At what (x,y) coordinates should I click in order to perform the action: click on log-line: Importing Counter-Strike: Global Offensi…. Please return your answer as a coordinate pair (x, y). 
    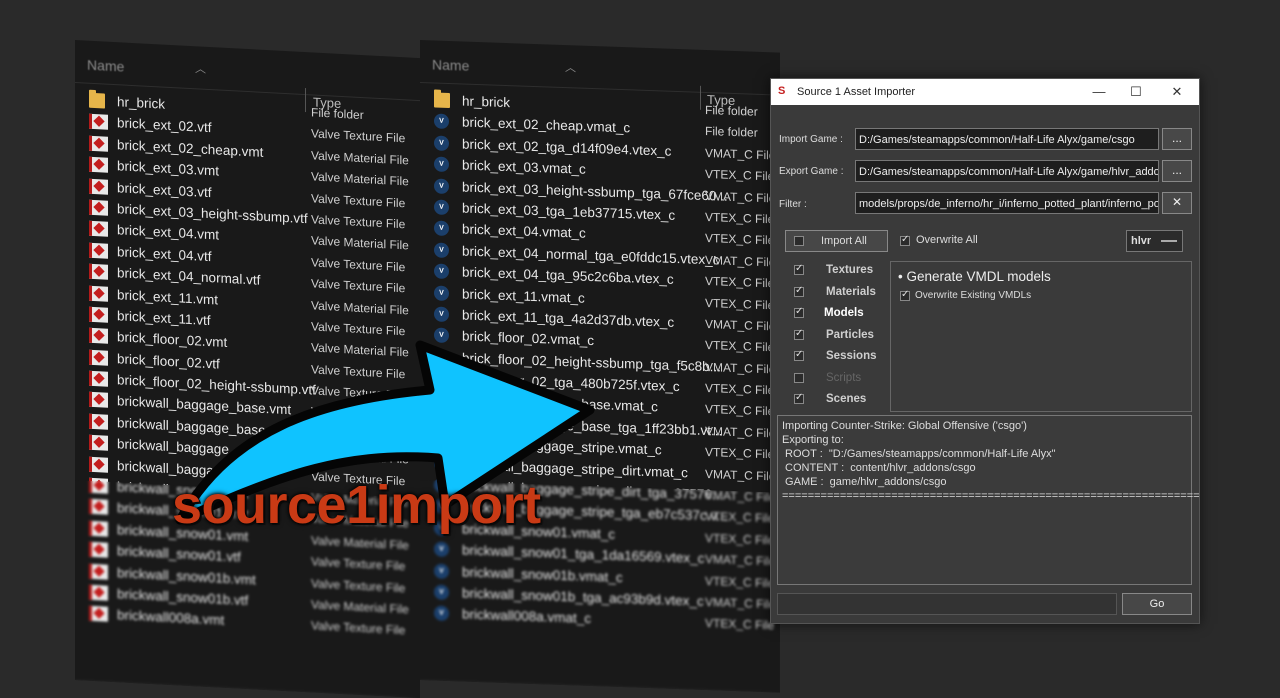
    Looking at the image, I should click on (904, 426).